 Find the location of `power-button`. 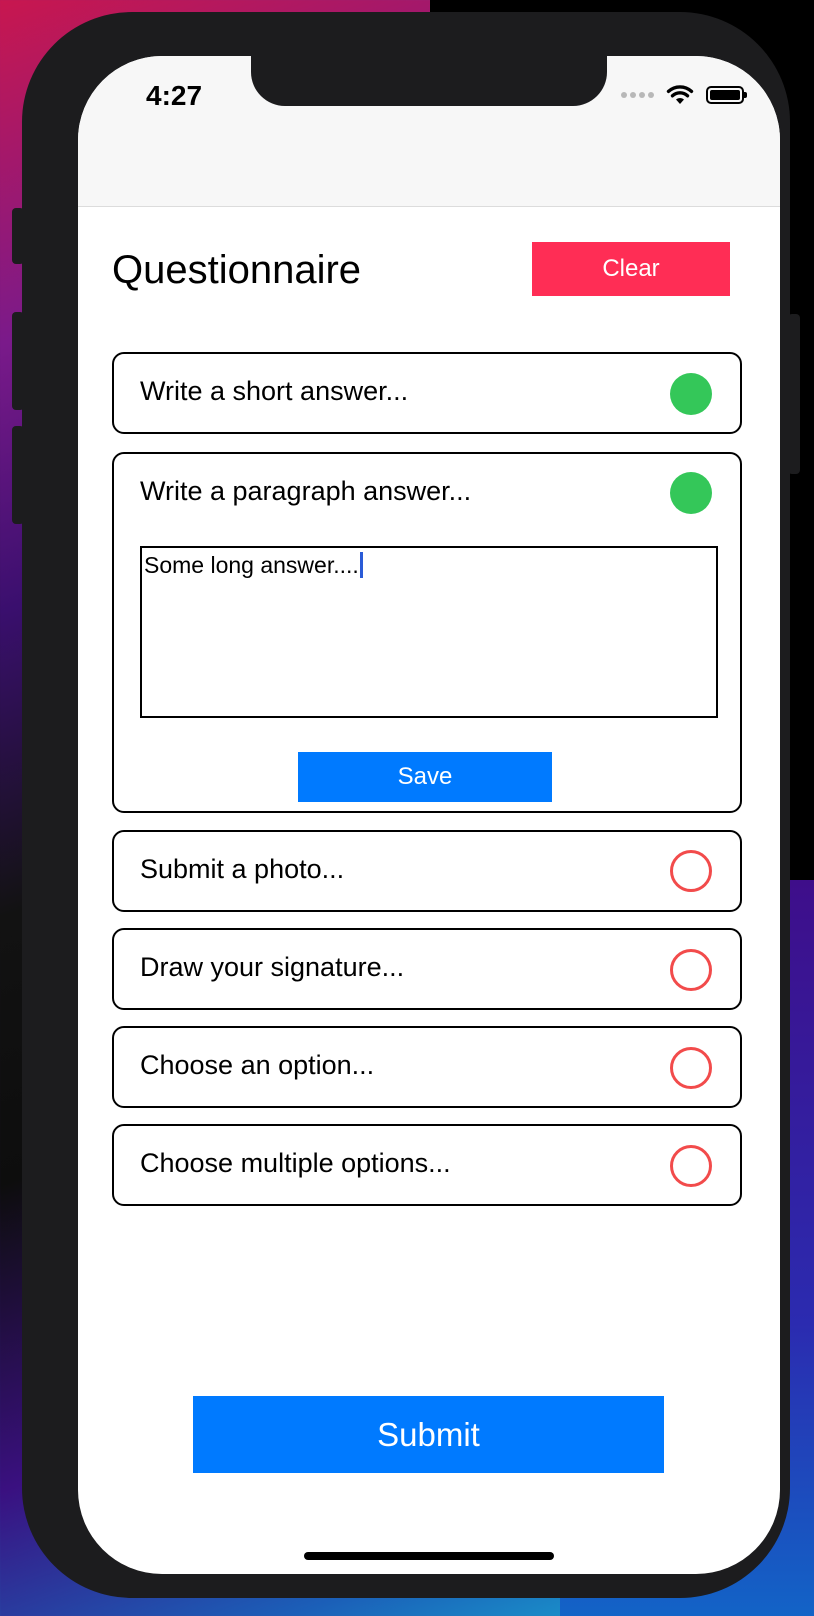

power-button is located at coordinates (794, 394).